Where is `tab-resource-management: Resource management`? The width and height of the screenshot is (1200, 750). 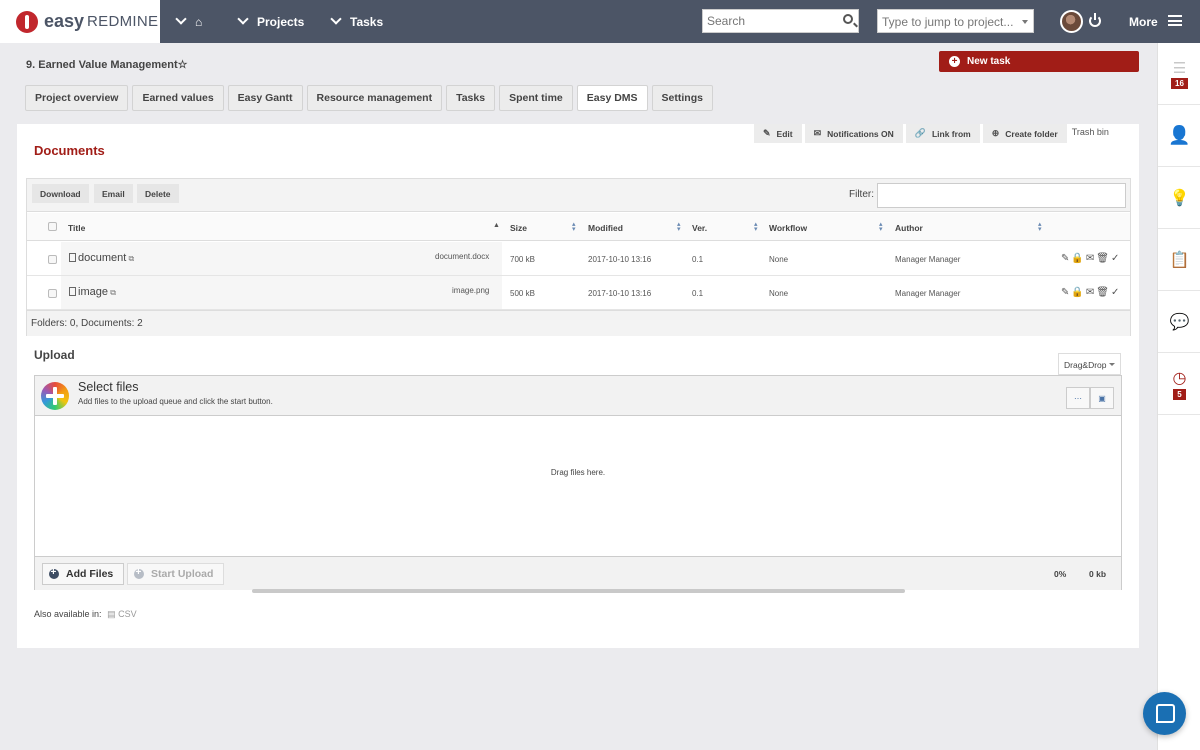 tab-resource-management: Resource management is located at coordinates (374, 98).